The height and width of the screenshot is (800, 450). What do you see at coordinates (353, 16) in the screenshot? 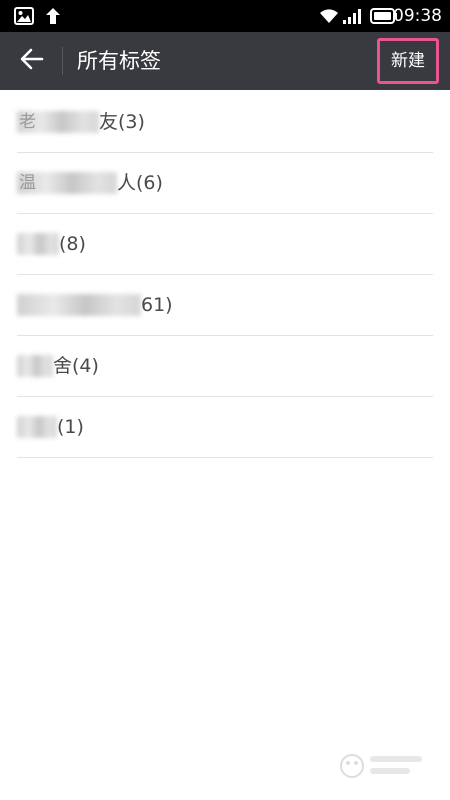
I see `signal-icon` at bounding box center [353, 16].